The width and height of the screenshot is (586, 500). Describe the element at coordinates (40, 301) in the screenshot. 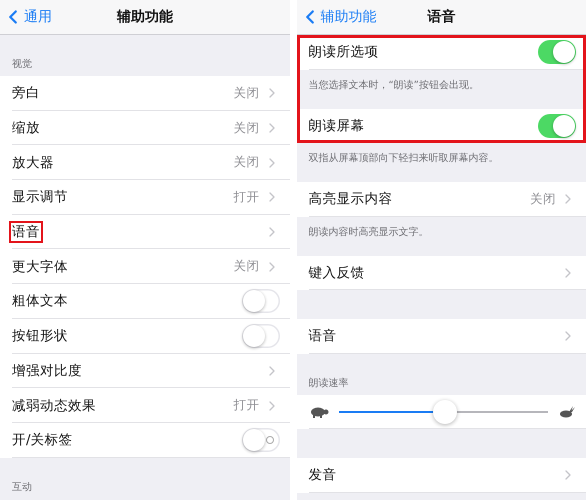

I see `row-label: 粗体文本` at that location.